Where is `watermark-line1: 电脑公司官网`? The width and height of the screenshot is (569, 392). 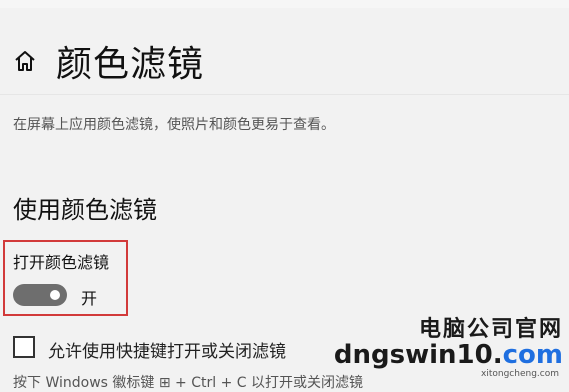 watermark-line1: 电脑公司官网 is located at coordinates (490, 329).